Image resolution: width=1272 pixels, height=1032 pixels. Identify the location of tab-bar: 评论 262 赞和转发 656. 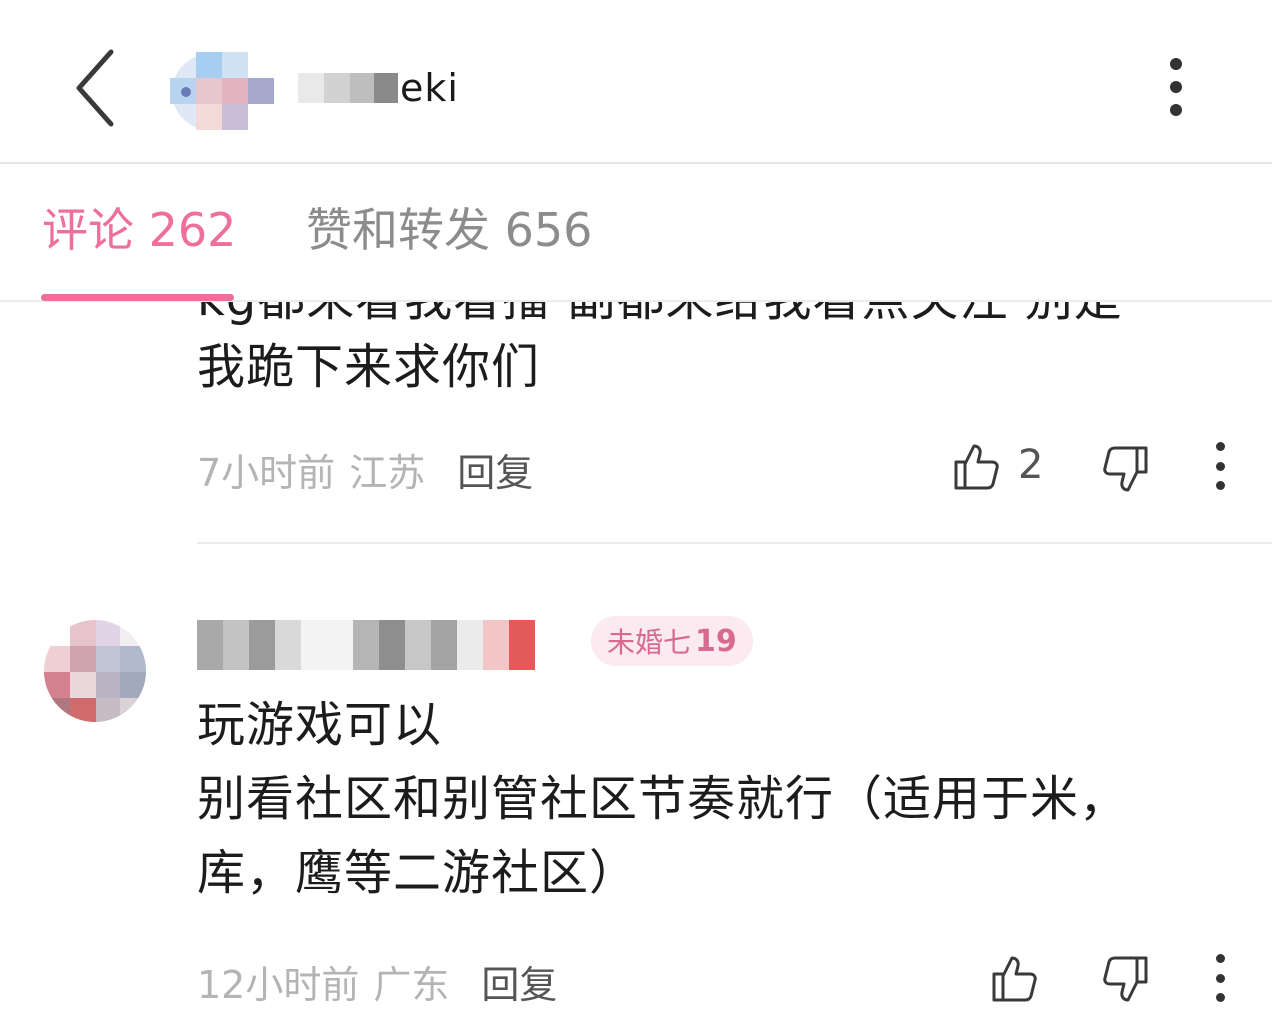
(636, 233).